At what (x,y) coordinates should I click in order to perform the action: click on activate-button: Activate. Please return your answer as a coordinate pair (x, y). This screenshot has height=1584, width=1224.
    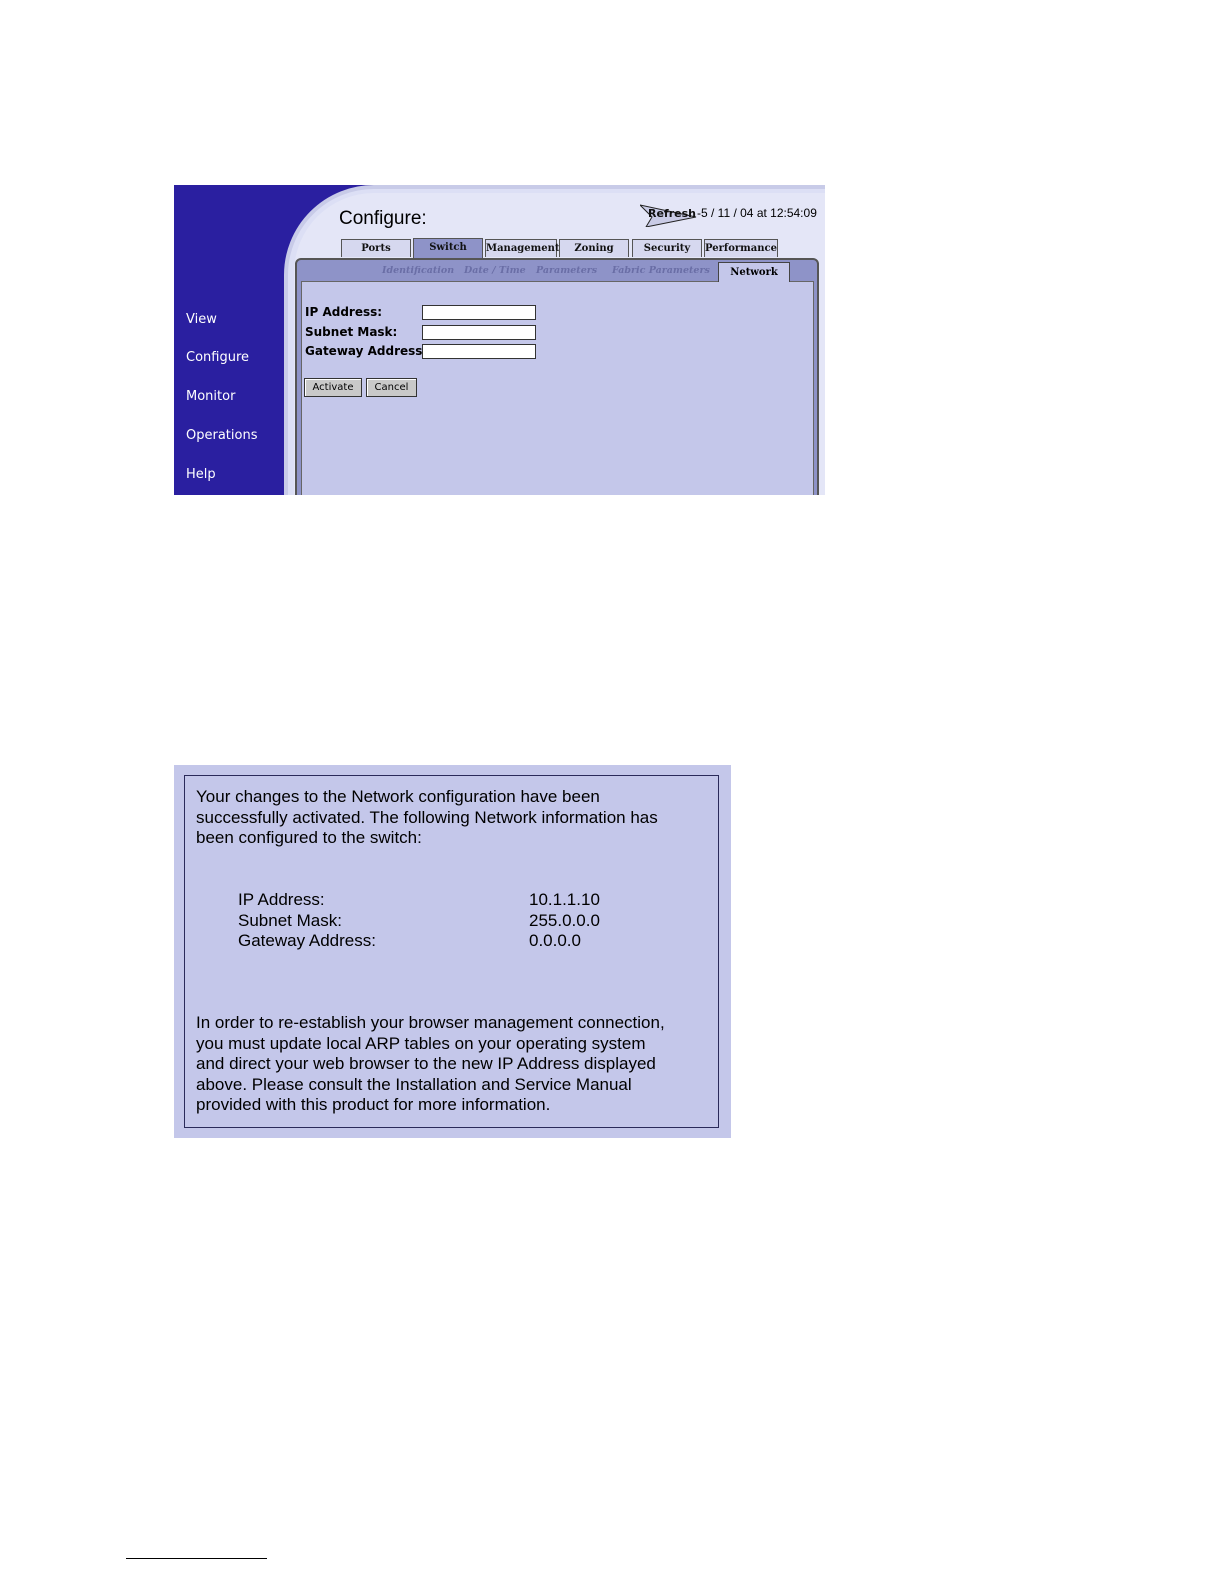
    Looking at the image, I should click on (333, 387).